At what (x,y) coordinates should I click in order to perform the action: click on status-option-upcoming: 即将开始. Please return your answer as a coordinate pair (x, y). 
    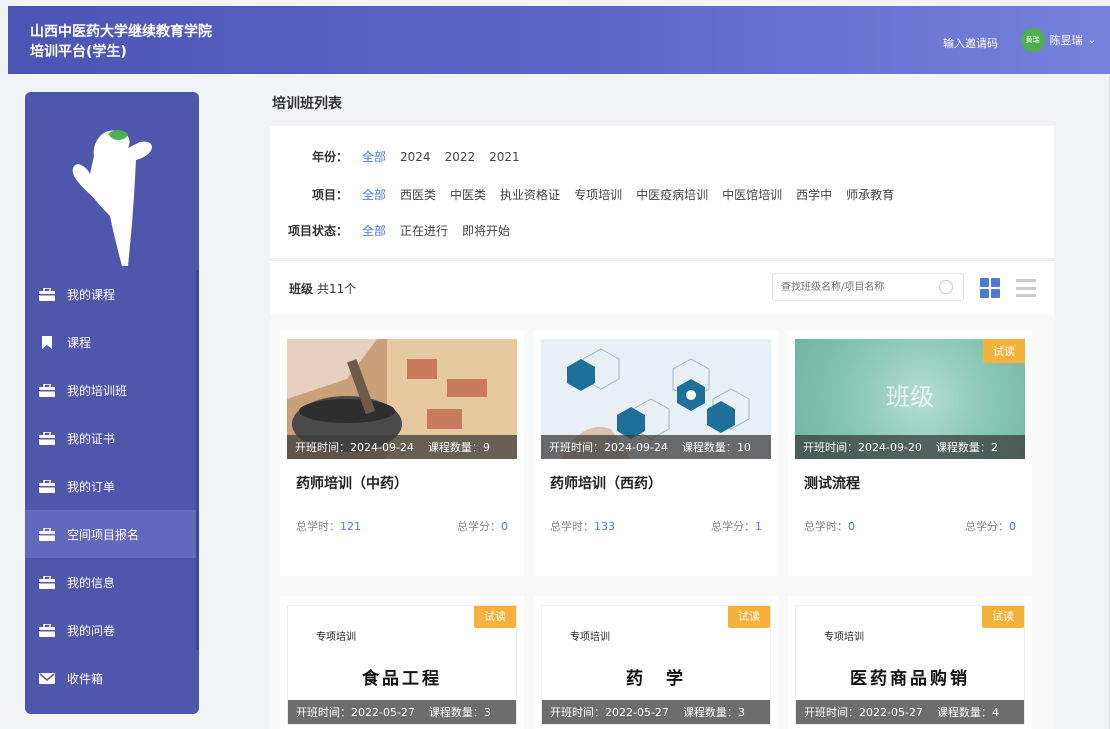
    Looking at the image, I should click on (486, 230).